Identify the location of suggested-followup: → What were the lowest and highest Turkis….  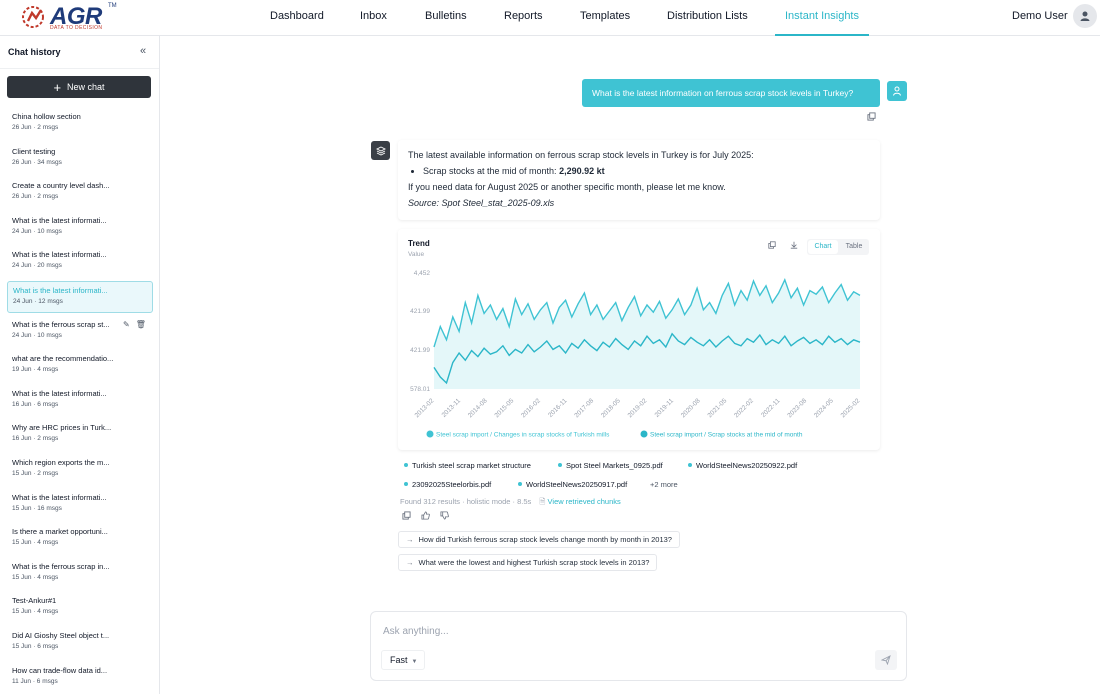
(528, 562).